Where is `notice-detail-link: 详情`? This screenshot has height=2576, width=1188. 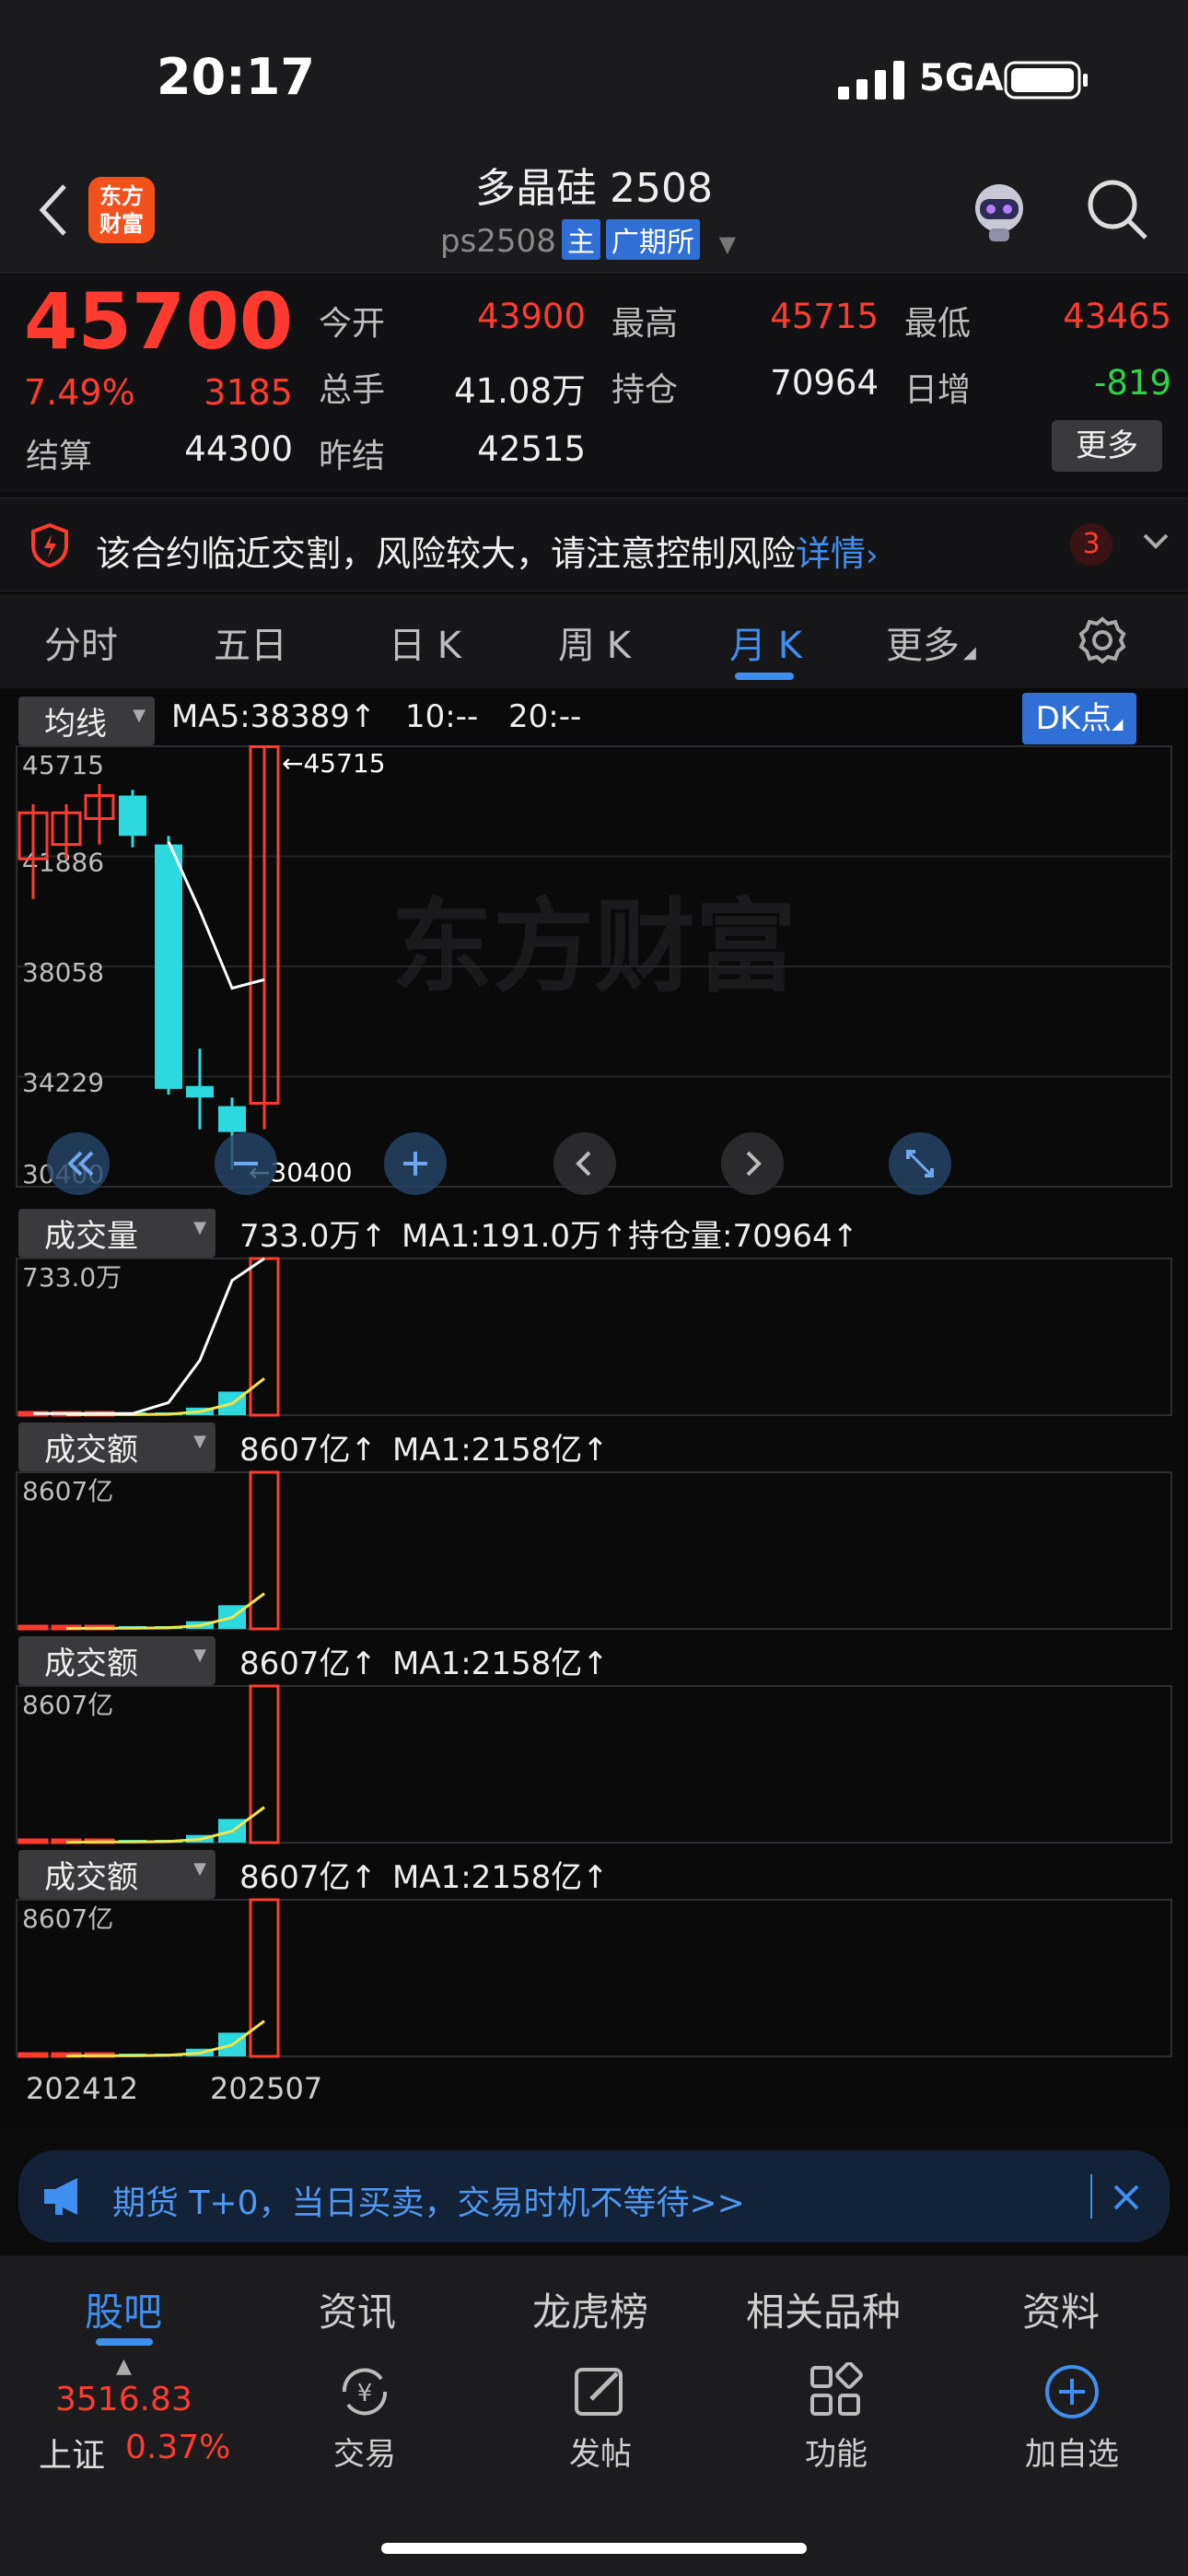
notice-detail-link: 详情 is located at coordinates (831, 553).